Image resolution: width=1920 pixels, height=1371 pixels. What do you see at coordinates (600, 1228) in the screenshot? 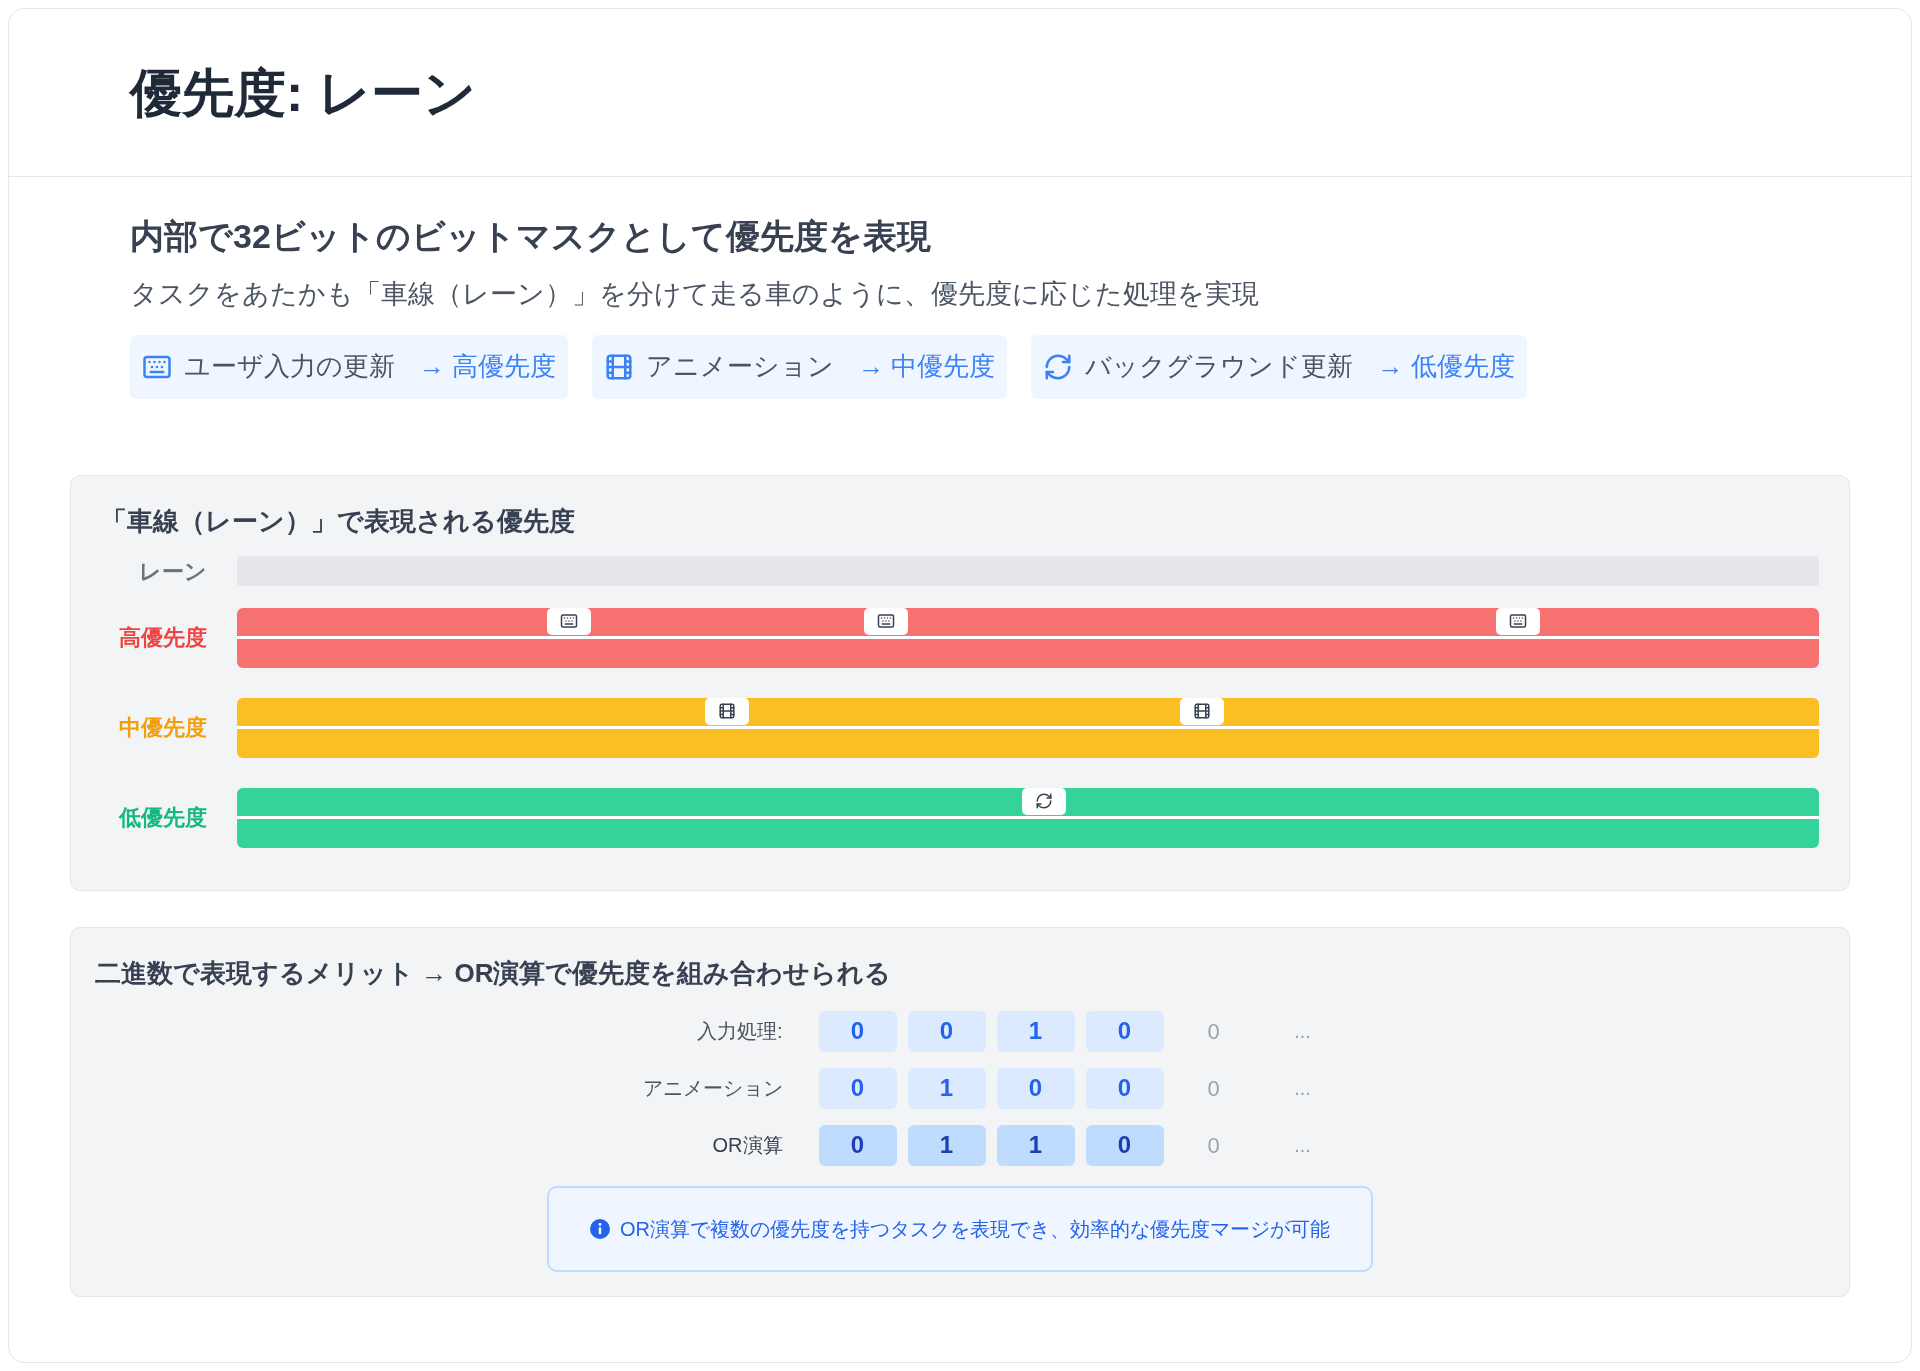
I see `info-icon` at bounding box center [600, 1228].